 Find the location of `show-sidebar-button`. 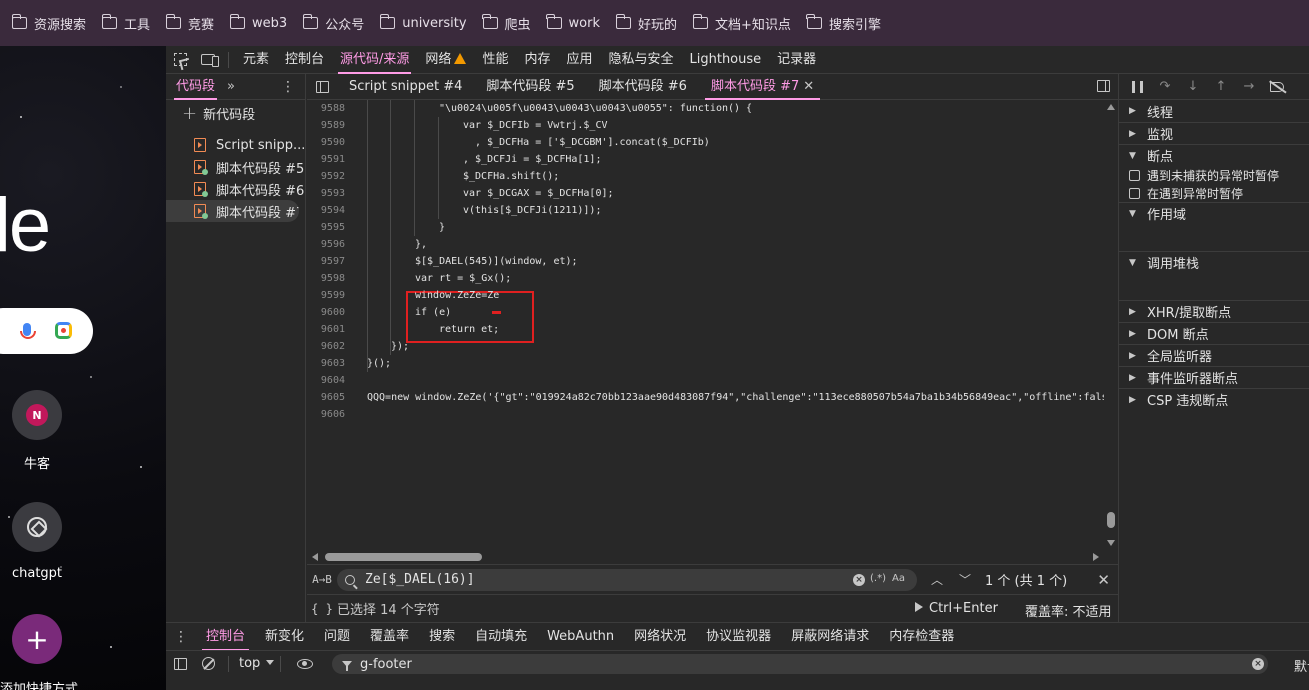

show-sidebar-button is located at coordinates (180, 663).